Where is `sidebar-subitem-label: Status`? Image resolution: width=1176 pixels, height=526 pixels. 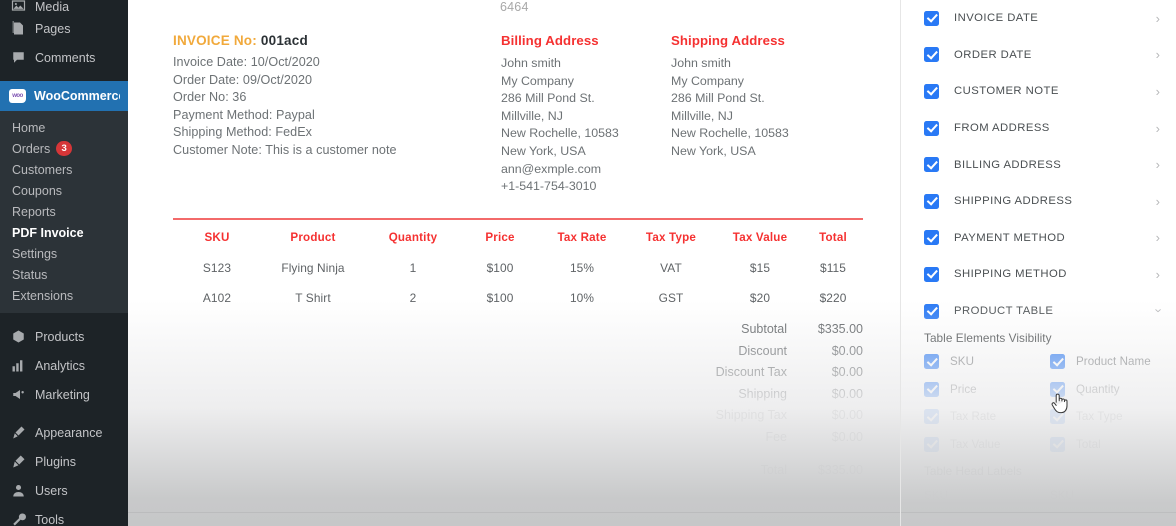 sidebar-subitem-label: Status is located at coordinates (30, 274).